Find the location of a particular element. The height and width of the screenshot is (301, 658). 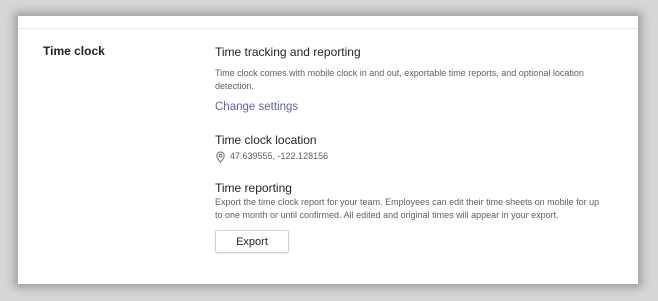

tracking-heading: Time tracking and reporting is located at coordinates (288, 52).